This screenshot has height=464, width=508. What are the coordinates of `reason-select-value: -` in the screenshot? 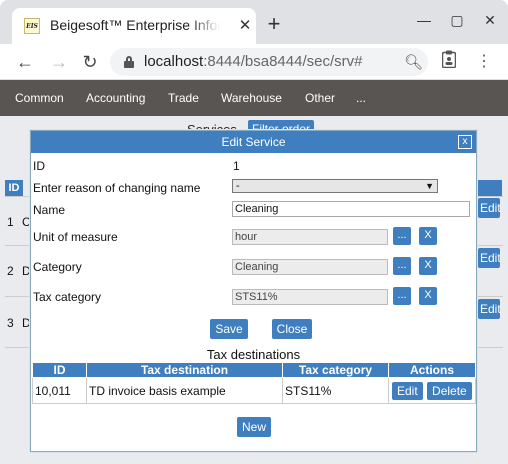 It's located at (238, 186).